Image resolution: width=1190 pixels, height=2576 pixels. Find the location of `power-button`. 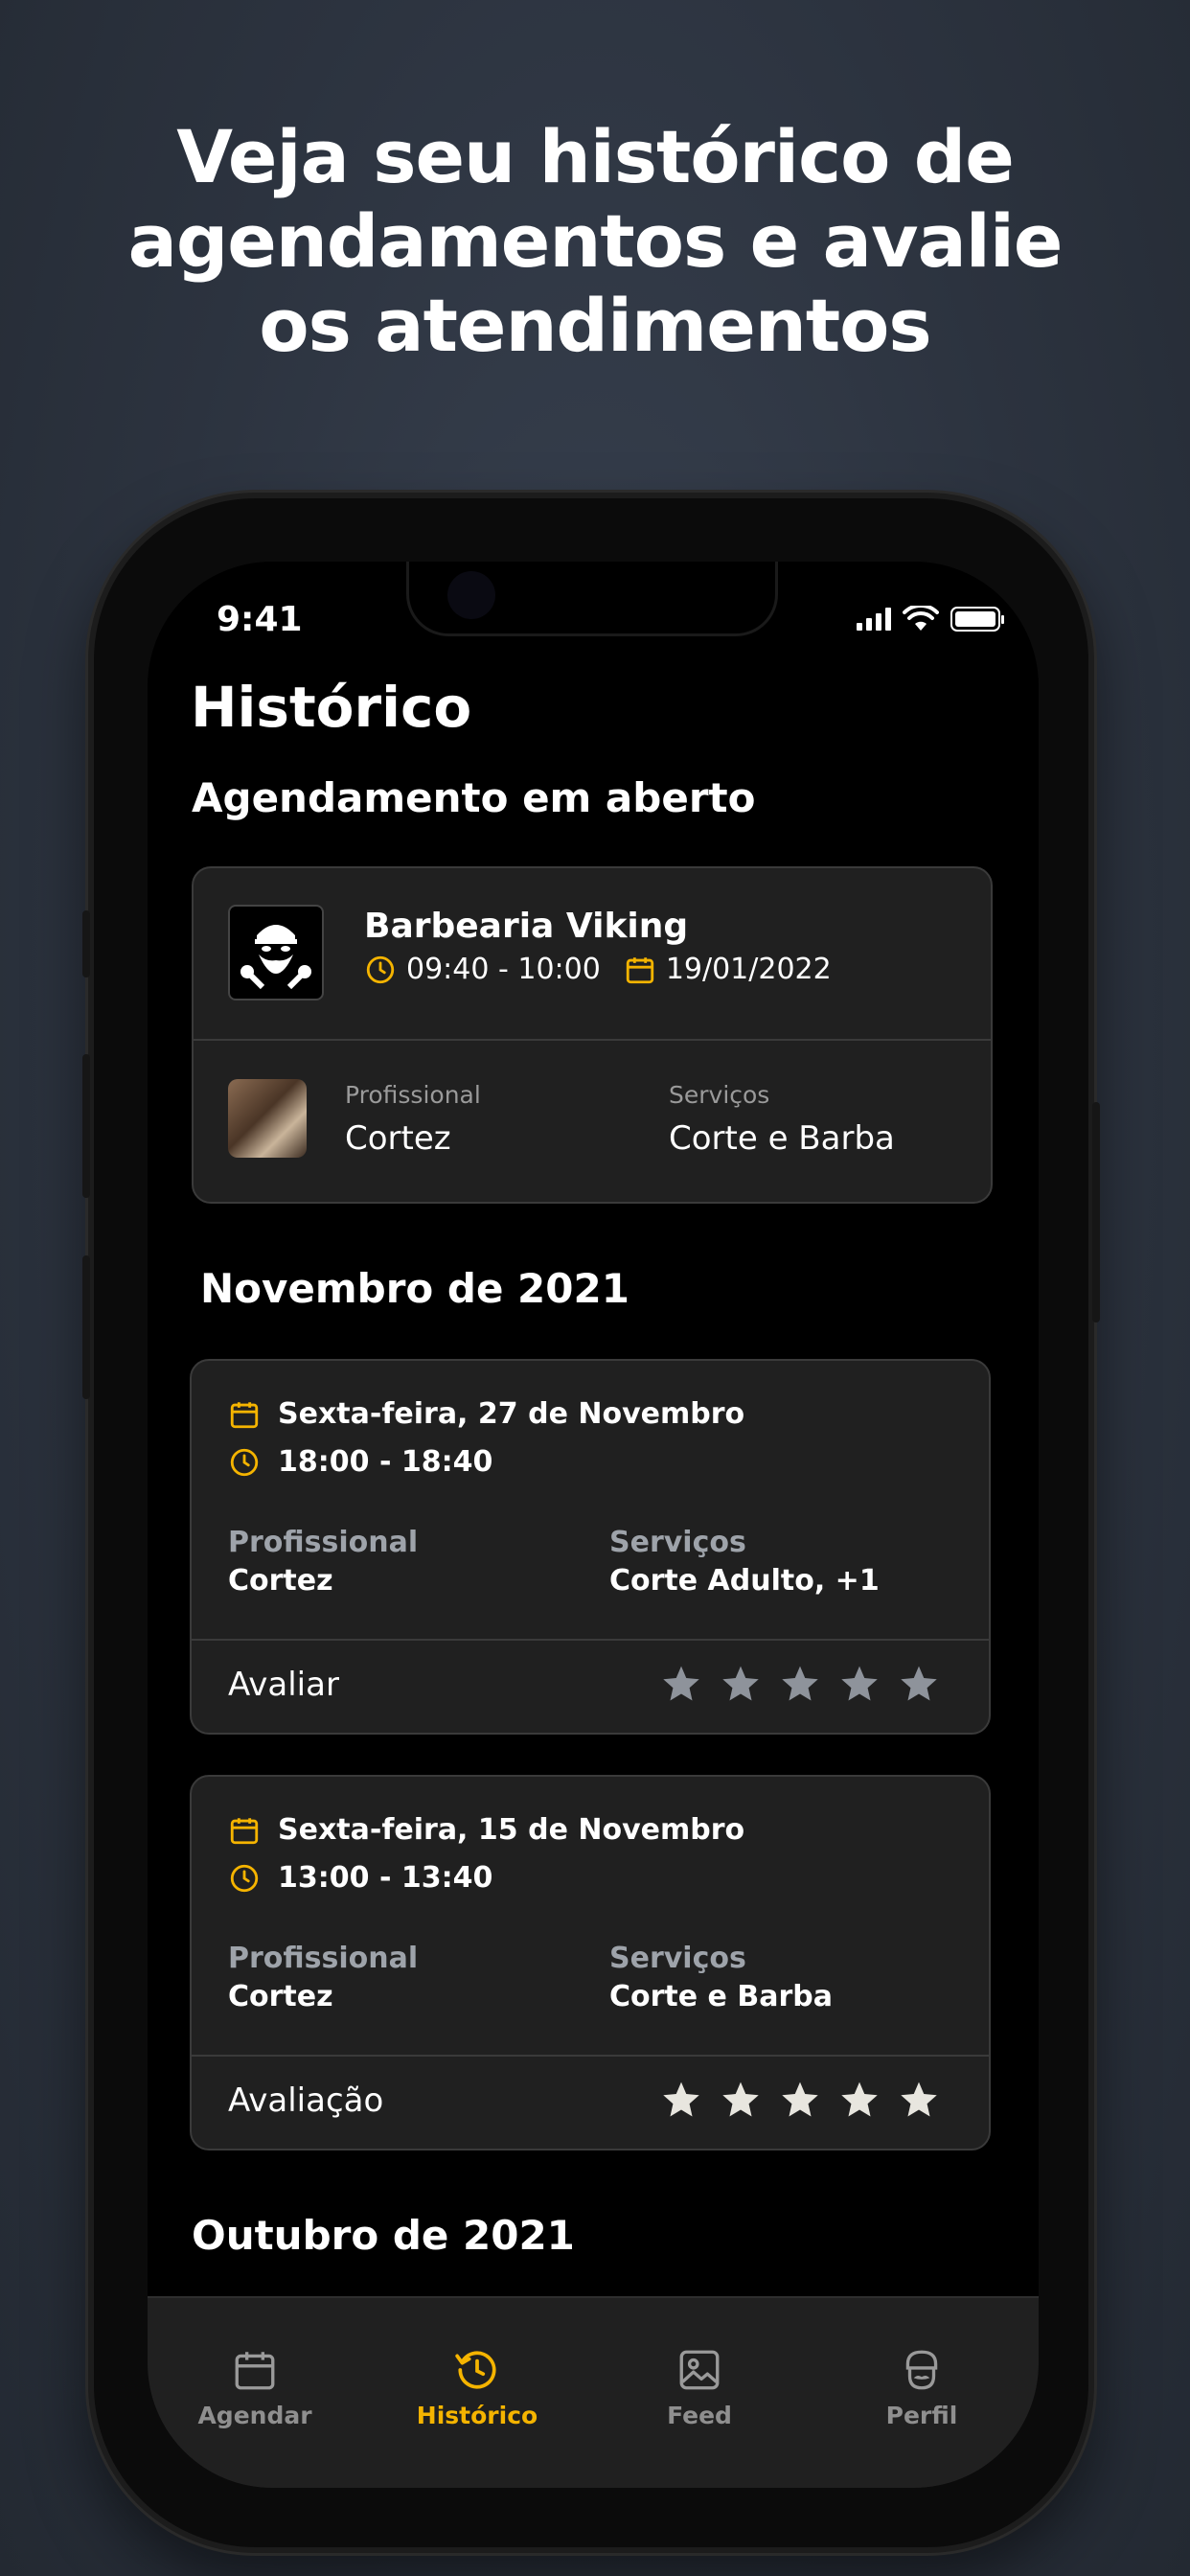

power-button is located at coordinates (1096, 1212).